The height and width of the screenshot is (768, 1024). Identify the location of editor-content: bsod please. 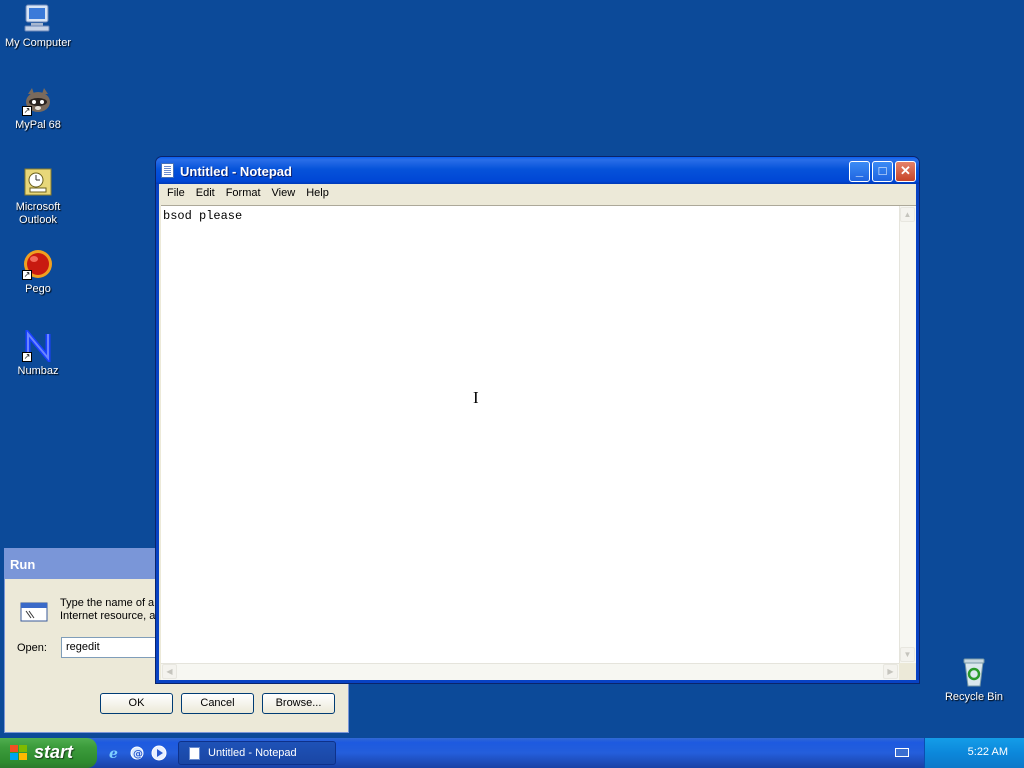
(203, 216).